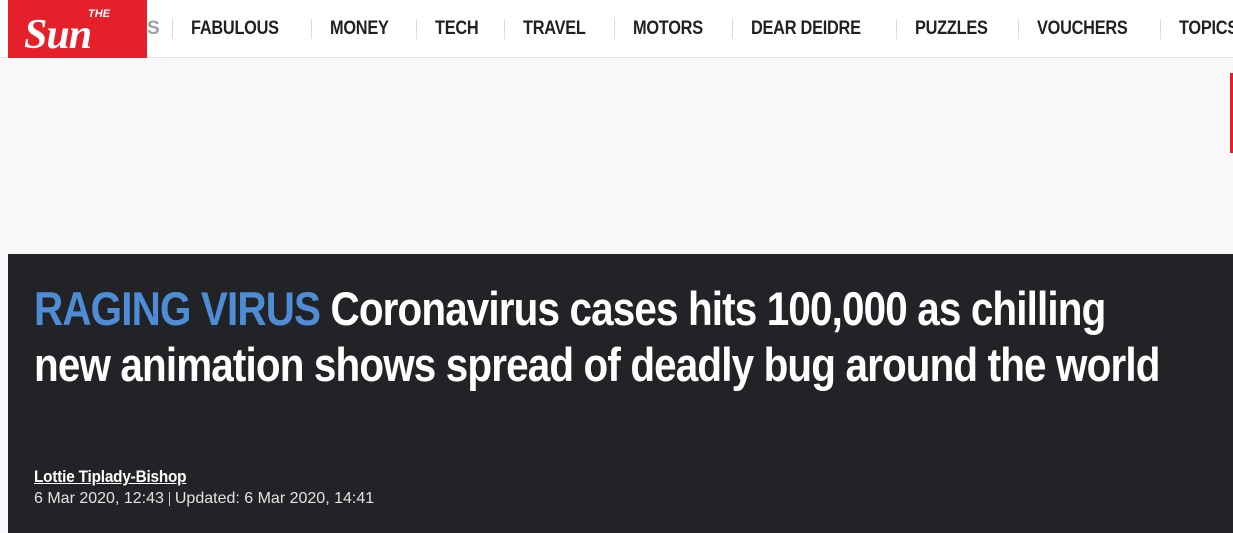  I want to click on nav-link-tech: TECH, so click(457, 29).